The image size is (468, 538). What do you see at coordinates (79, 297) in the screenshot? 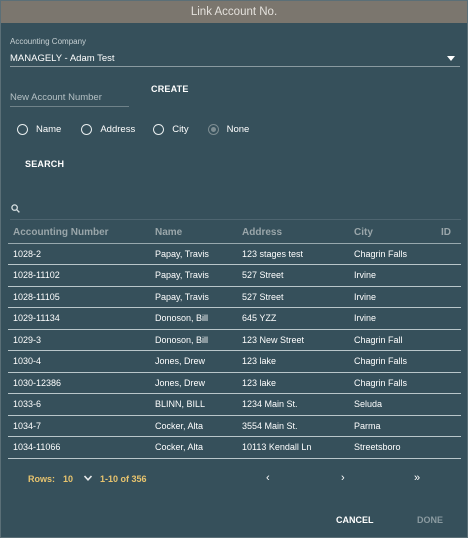
I see `cell-accounting-number: 1028-11105` at bounding box center [79, 297].